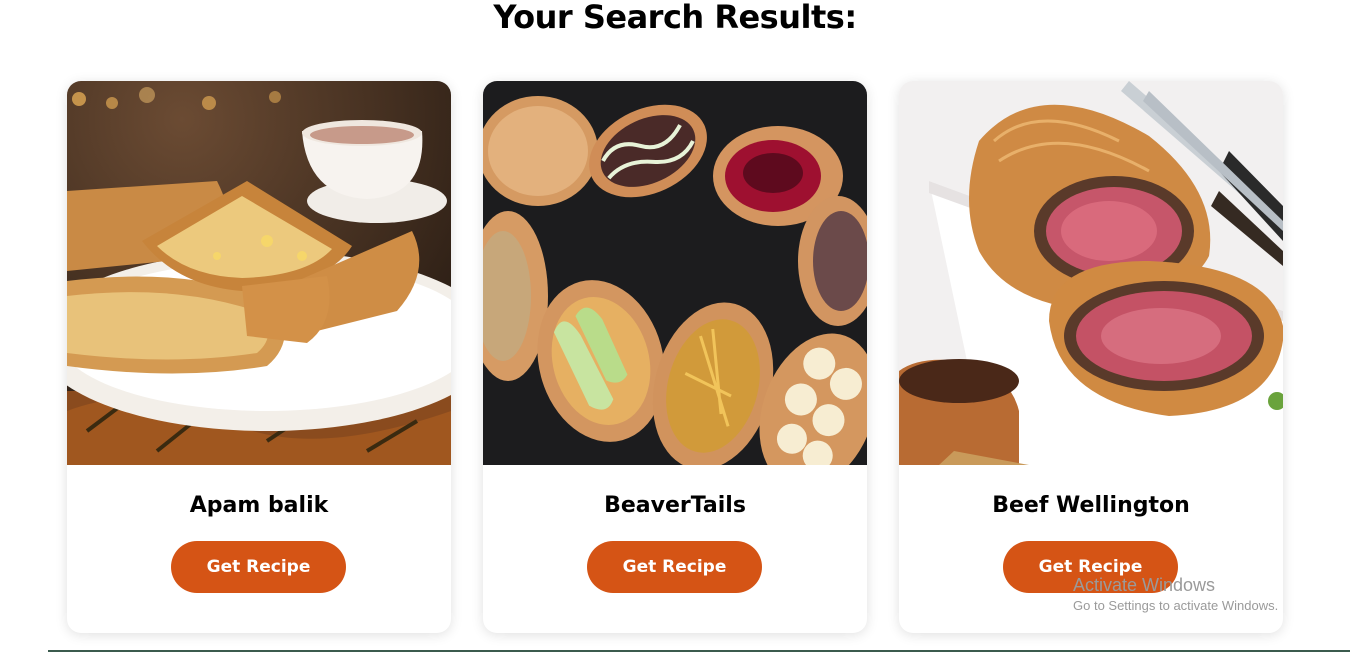  Describe the element at coordinates (1176, 605) in the screenshot. I see `watermark-subtitle: Go to Settings to activate Windows.` at that location.